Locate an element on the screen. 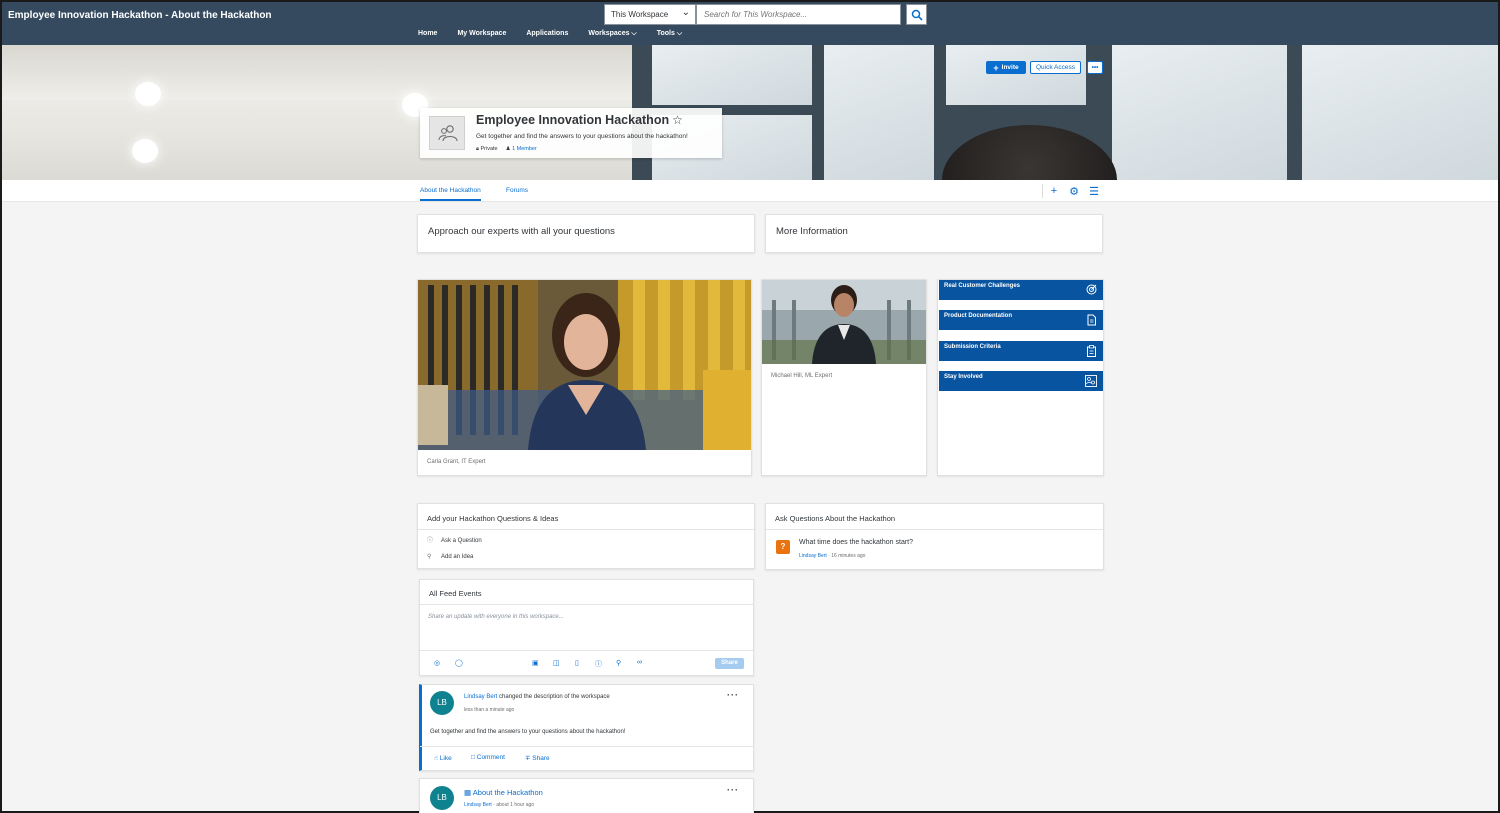 The height and width of the screenshot is (813, 1500). favorite-star-icon: ☆ is located at coordinates (677, 120).